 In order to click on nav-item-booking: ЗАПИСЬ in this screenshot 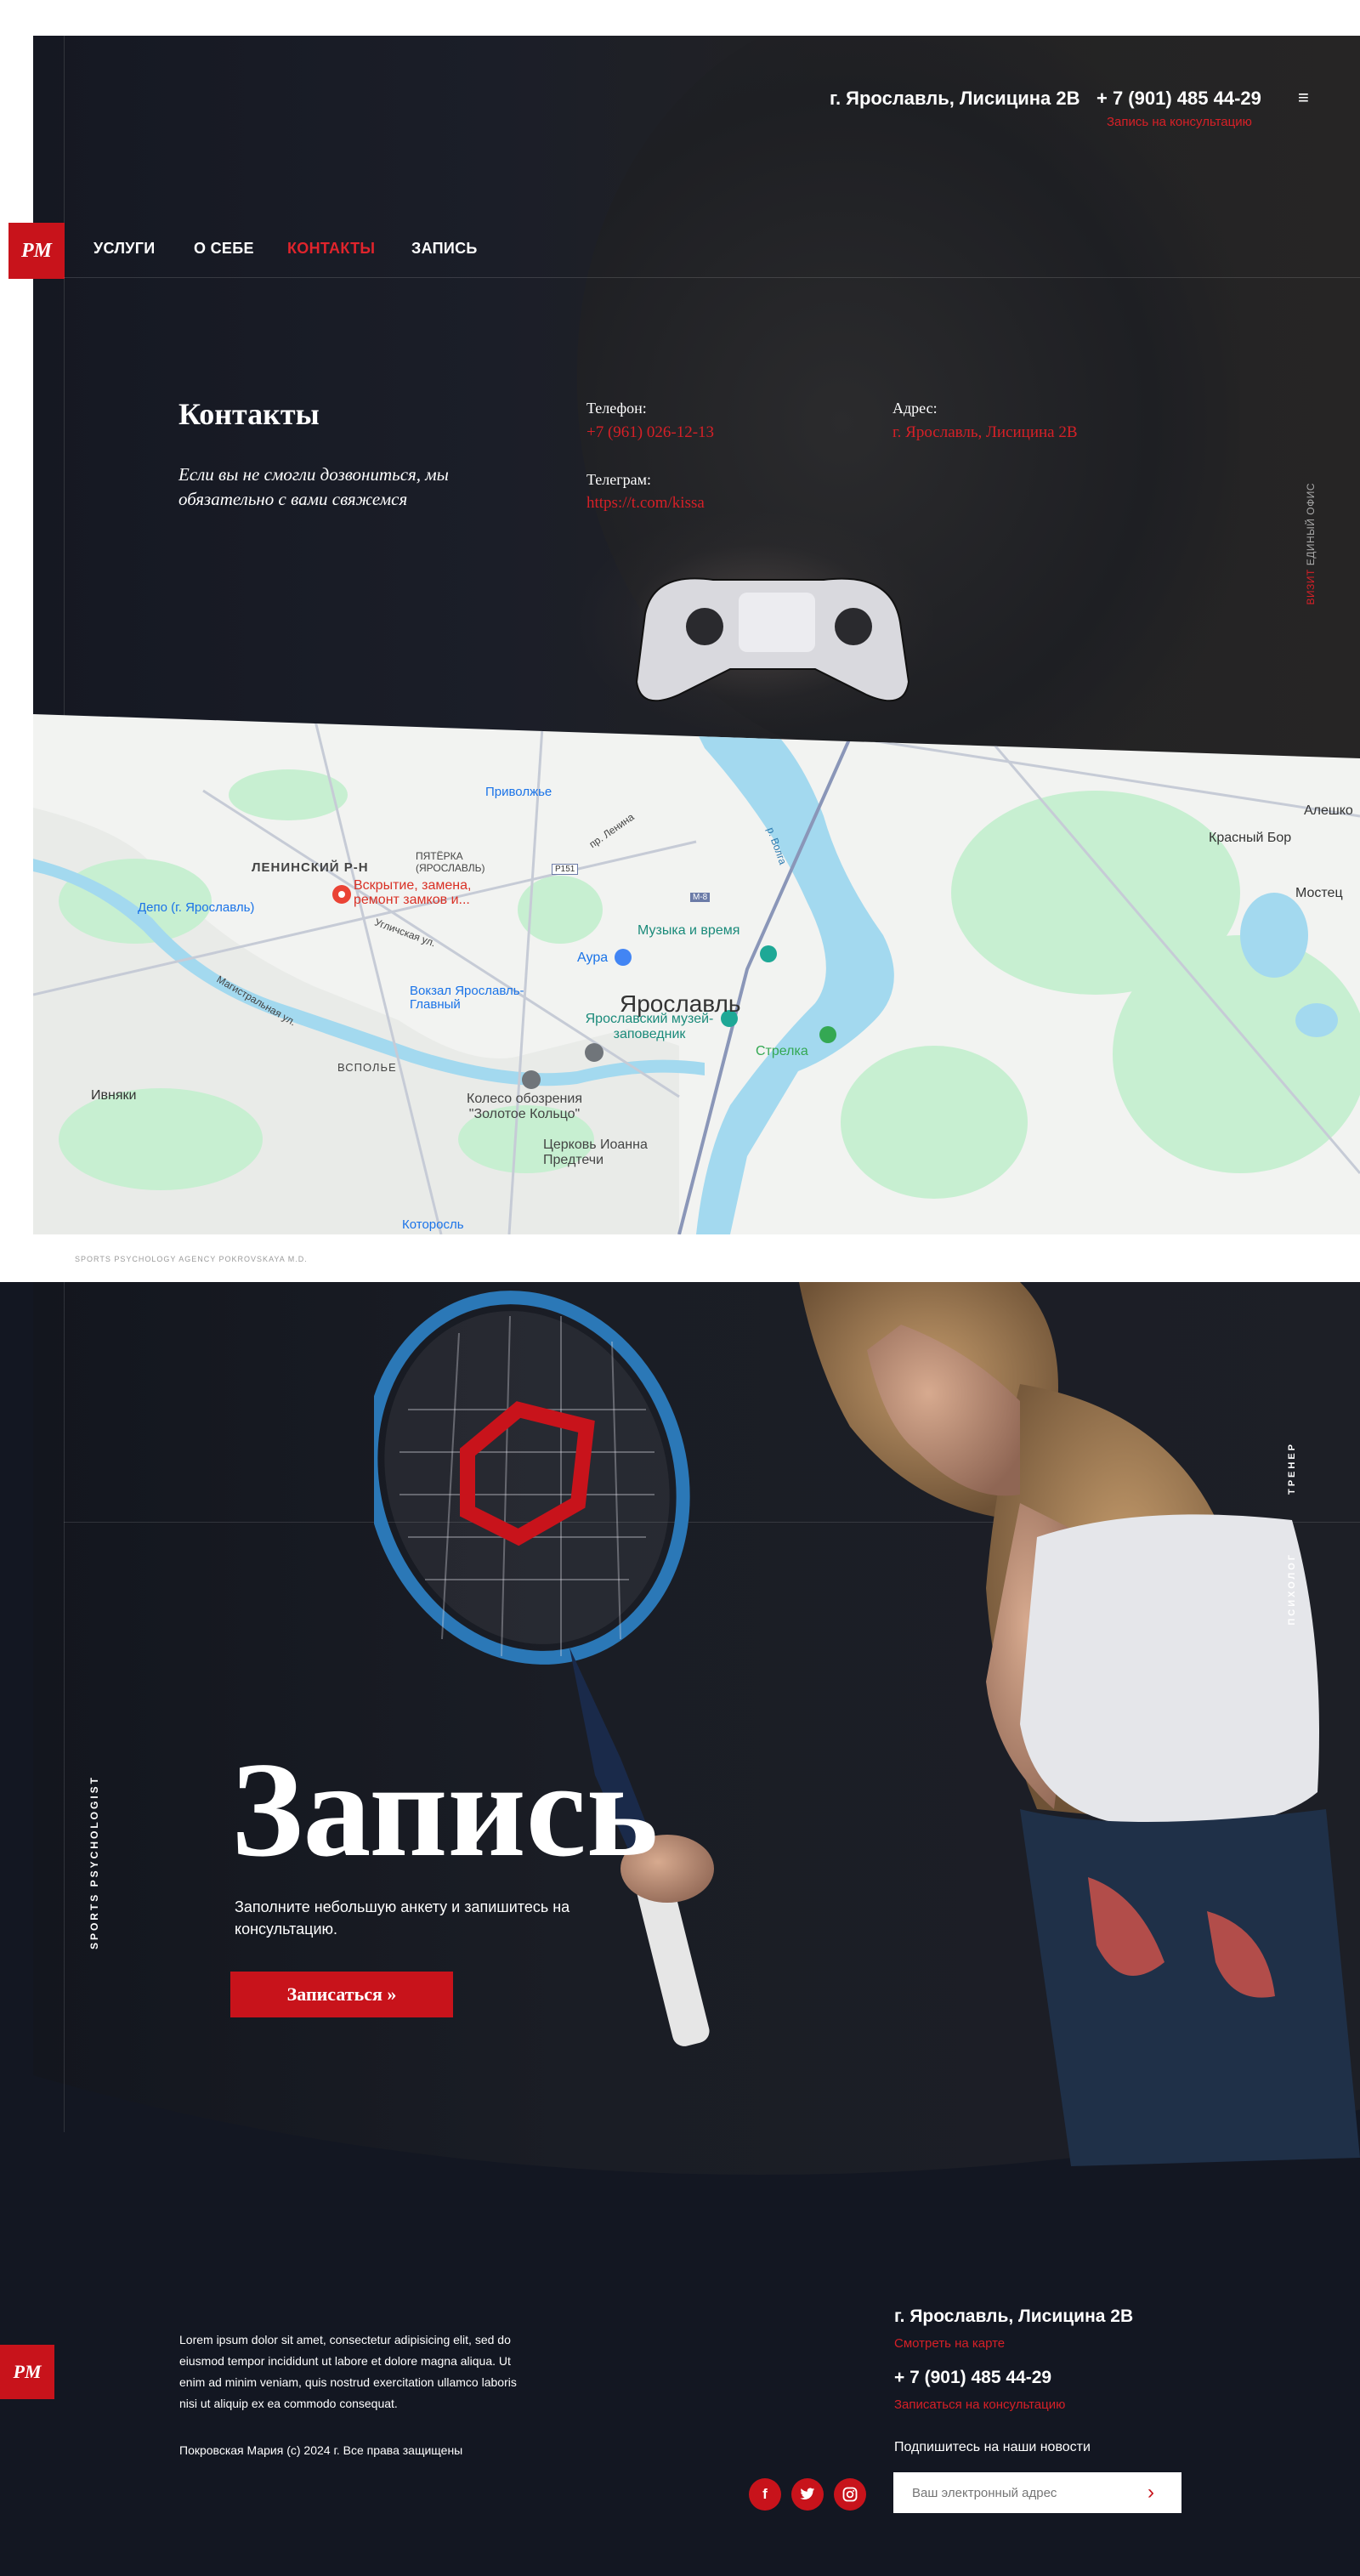, I will do `click(445, 249)`.